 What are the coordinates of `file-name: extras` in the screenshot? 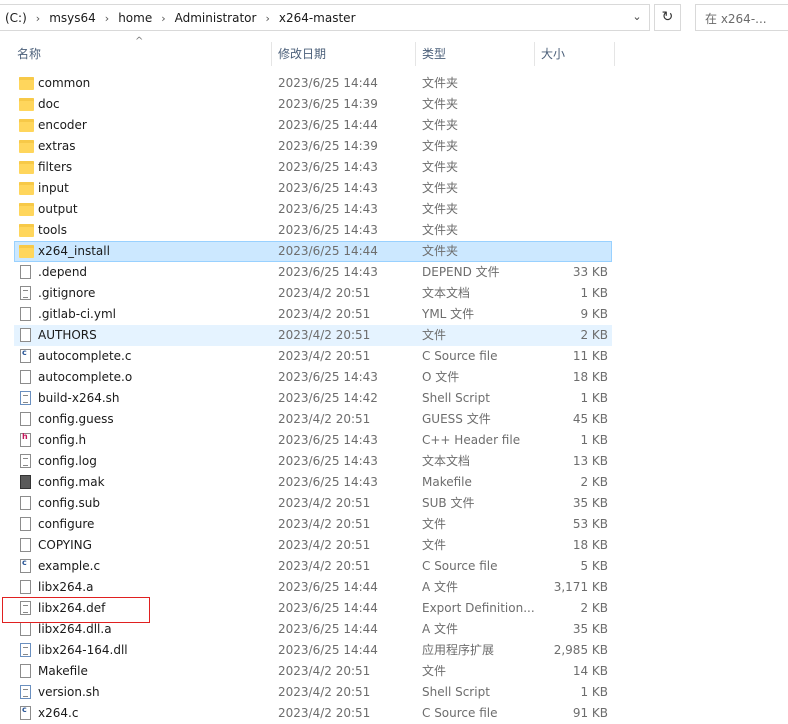 It's located at (57, 146).